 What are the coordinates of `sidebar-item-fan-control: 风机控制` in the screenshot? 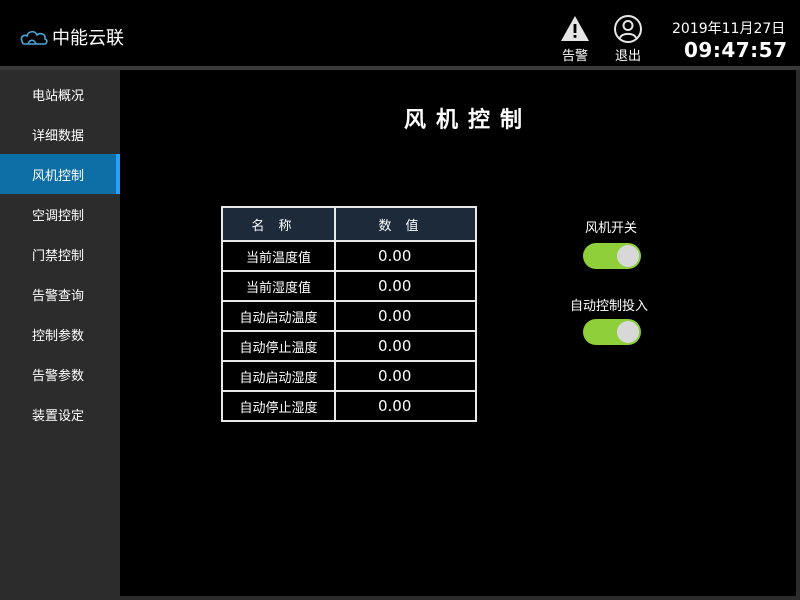 It's located at (60, 174).